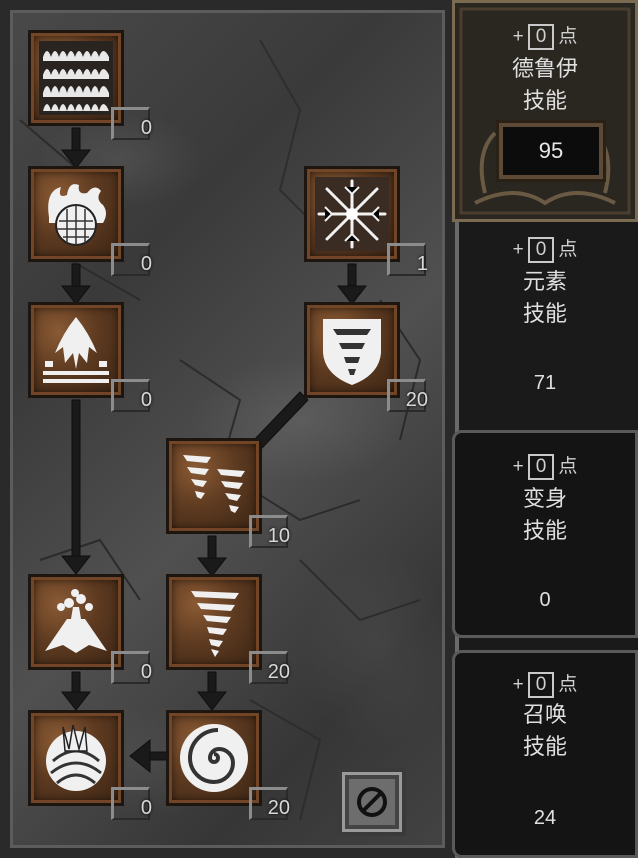 The height and width of the screenshot is (858, 638). I want to click on summon-invested-points: 24, so click(545, 818).